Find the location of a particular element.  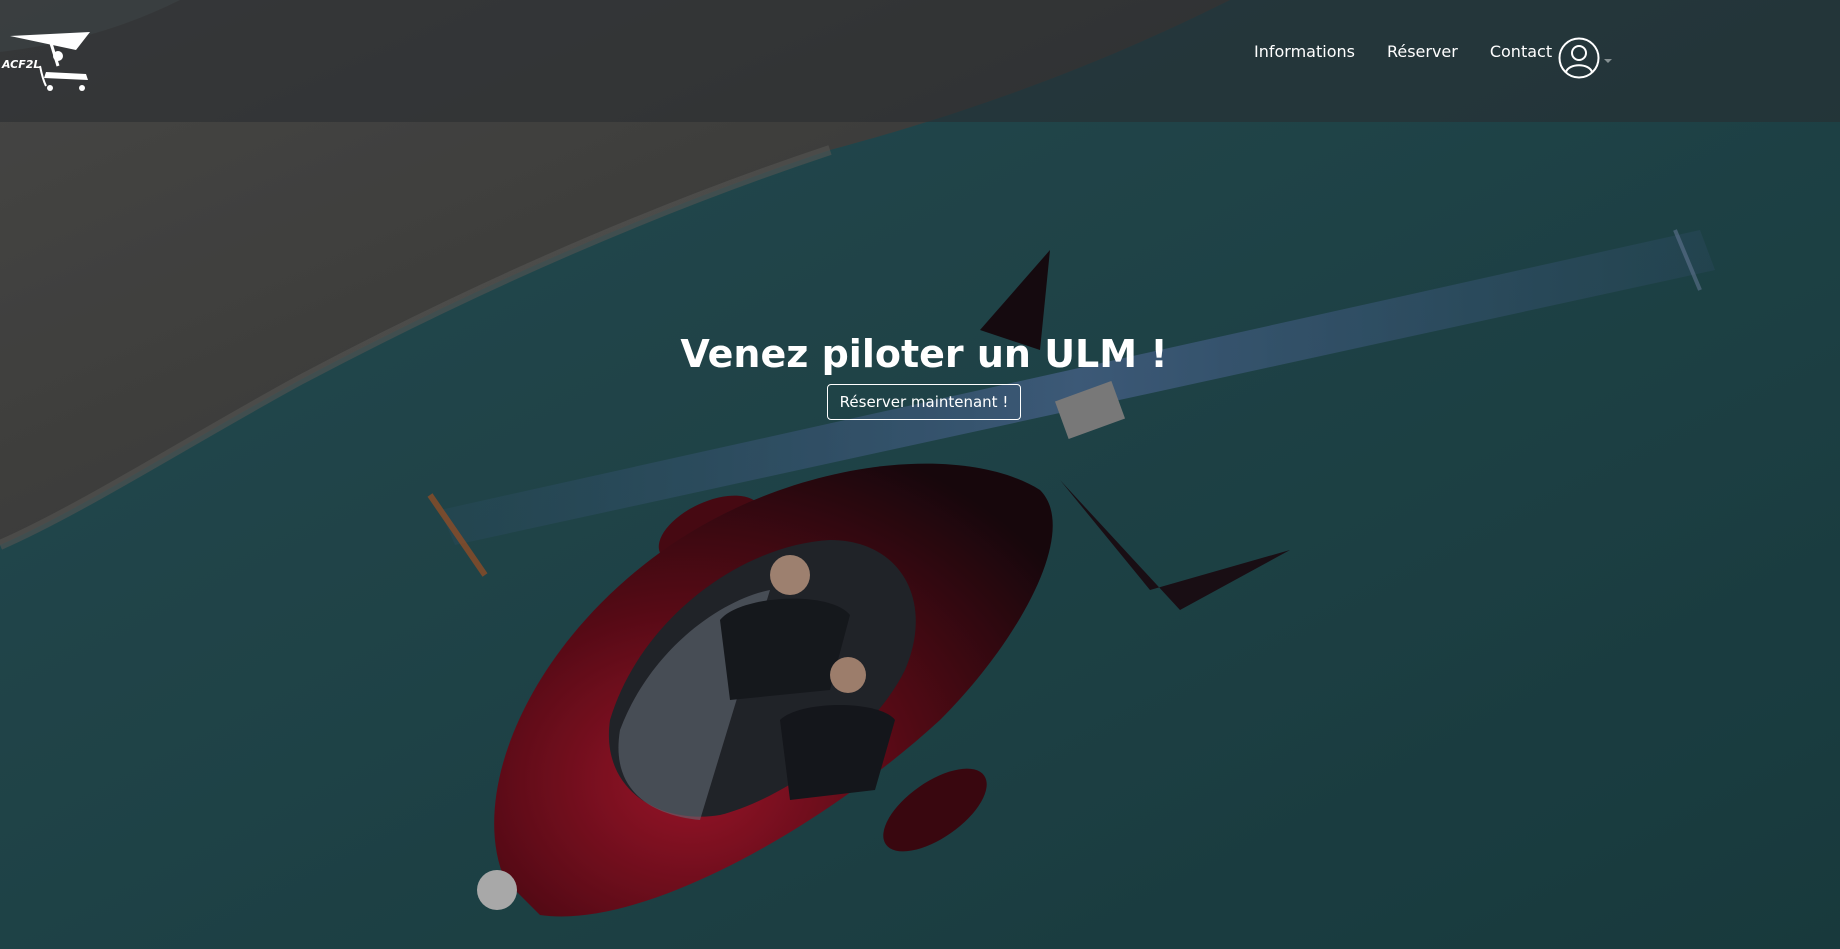

user-menu-toggle is located at coordinates (1585, 58).